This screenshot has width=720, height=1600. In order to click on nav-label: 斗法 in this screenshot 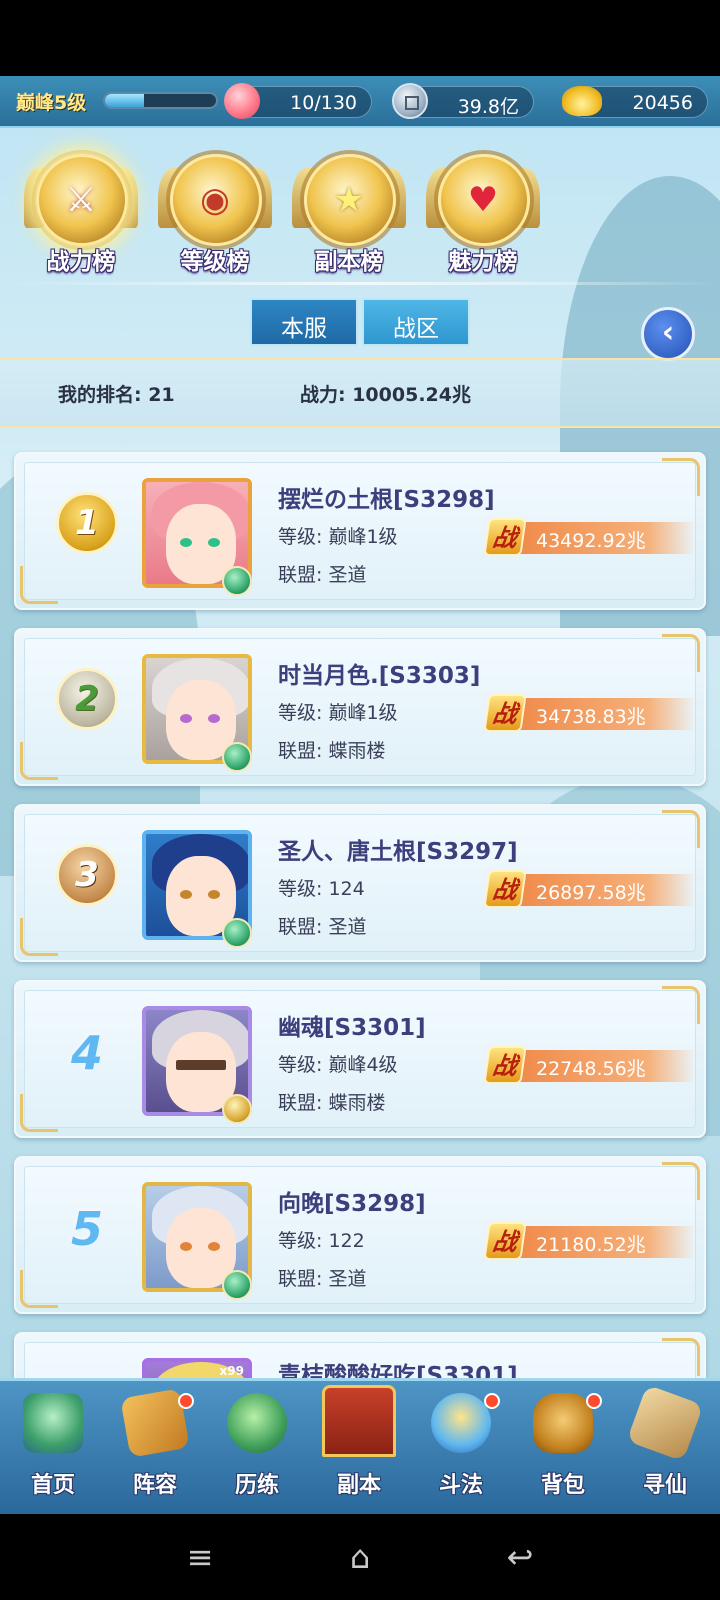, I will do `click(460, 1485)`.